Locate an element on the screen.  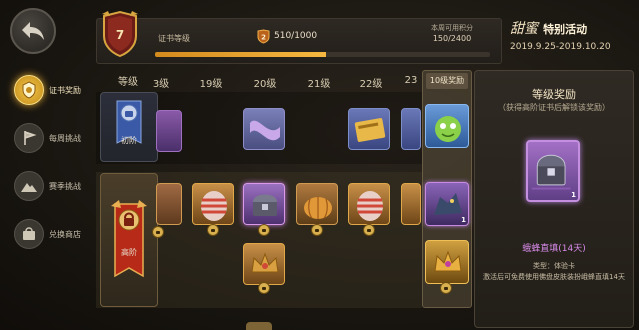
tier-advanced-label: 高阶 is located at coordinates (129, 252).